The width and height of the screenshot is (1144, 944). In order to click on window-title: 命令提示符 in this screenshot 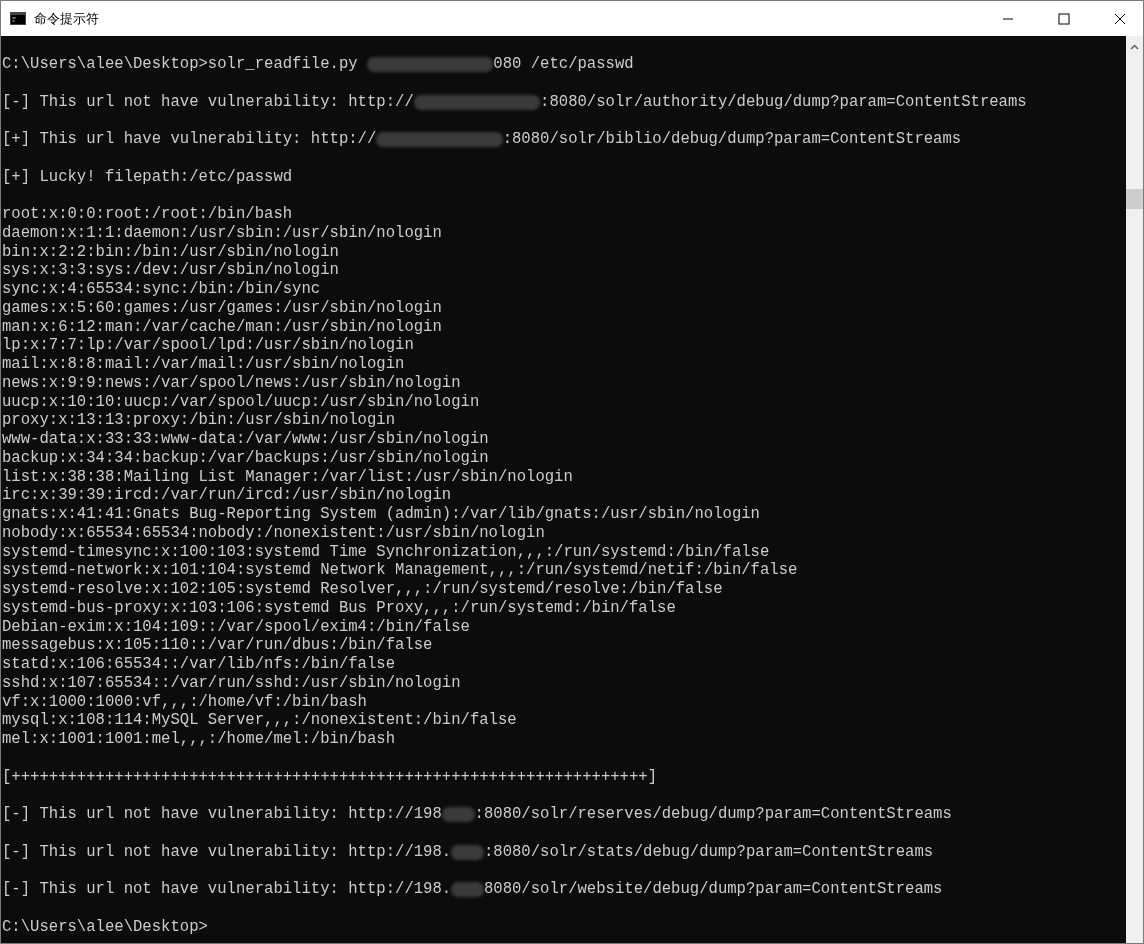, I will do `click(67, 18)`.